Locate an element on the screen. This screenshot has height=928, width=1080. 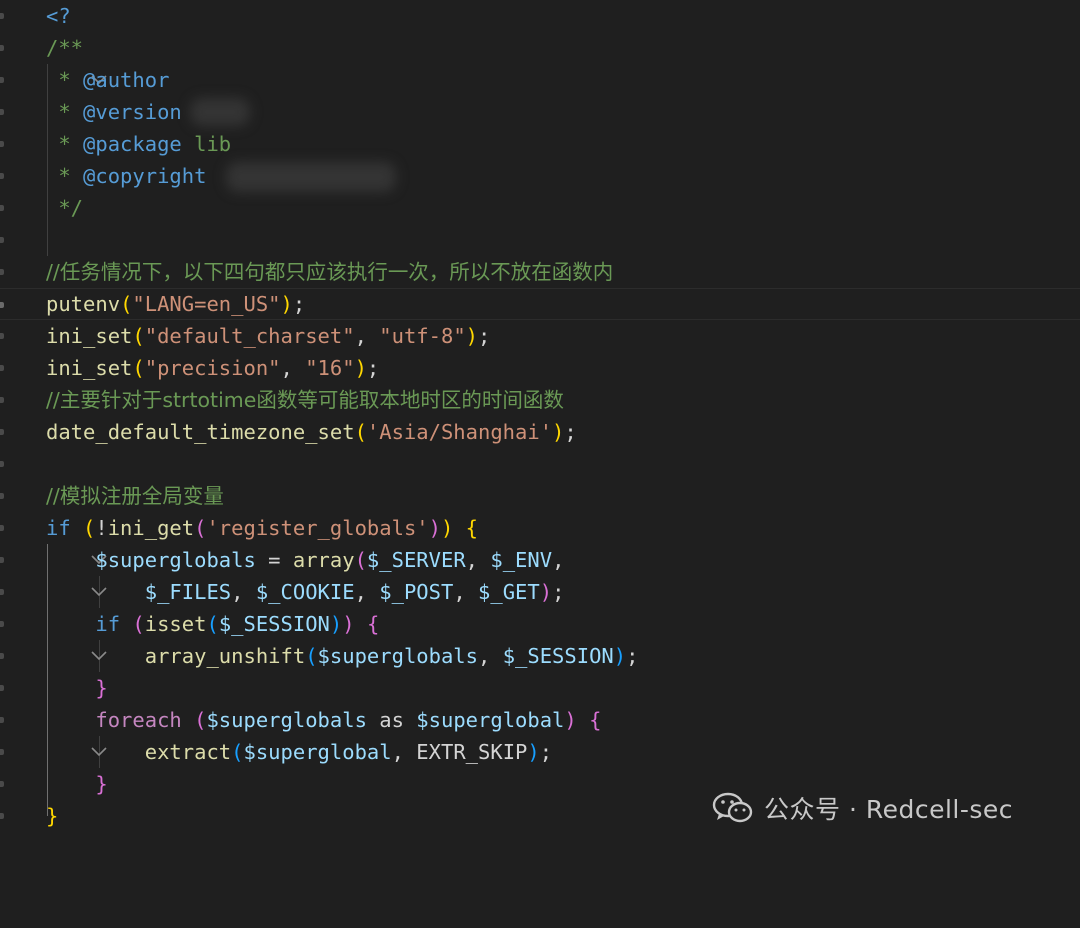
code-line: $superglobals = array($_SERVER, $_ENV, is located at coordinates (540, 570).